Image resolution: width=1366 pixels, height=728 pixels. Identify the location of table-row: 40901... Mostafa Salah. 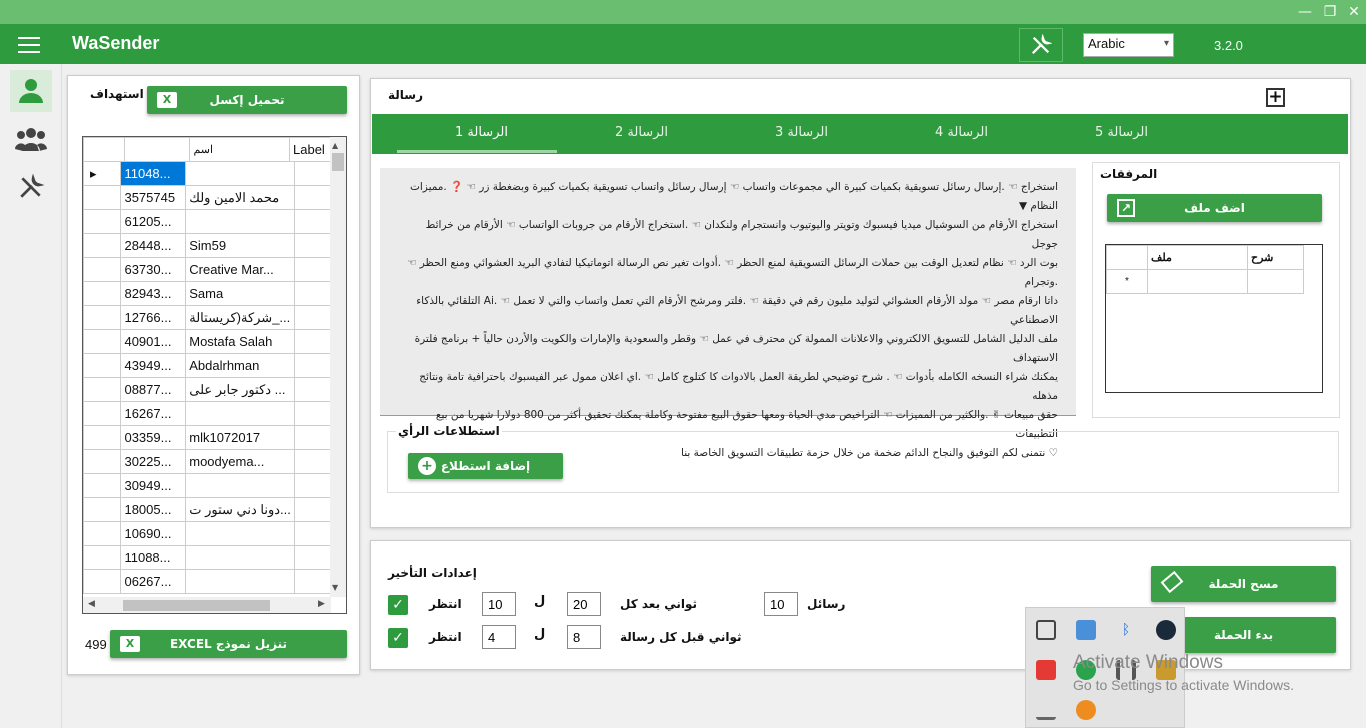
(207, 341).